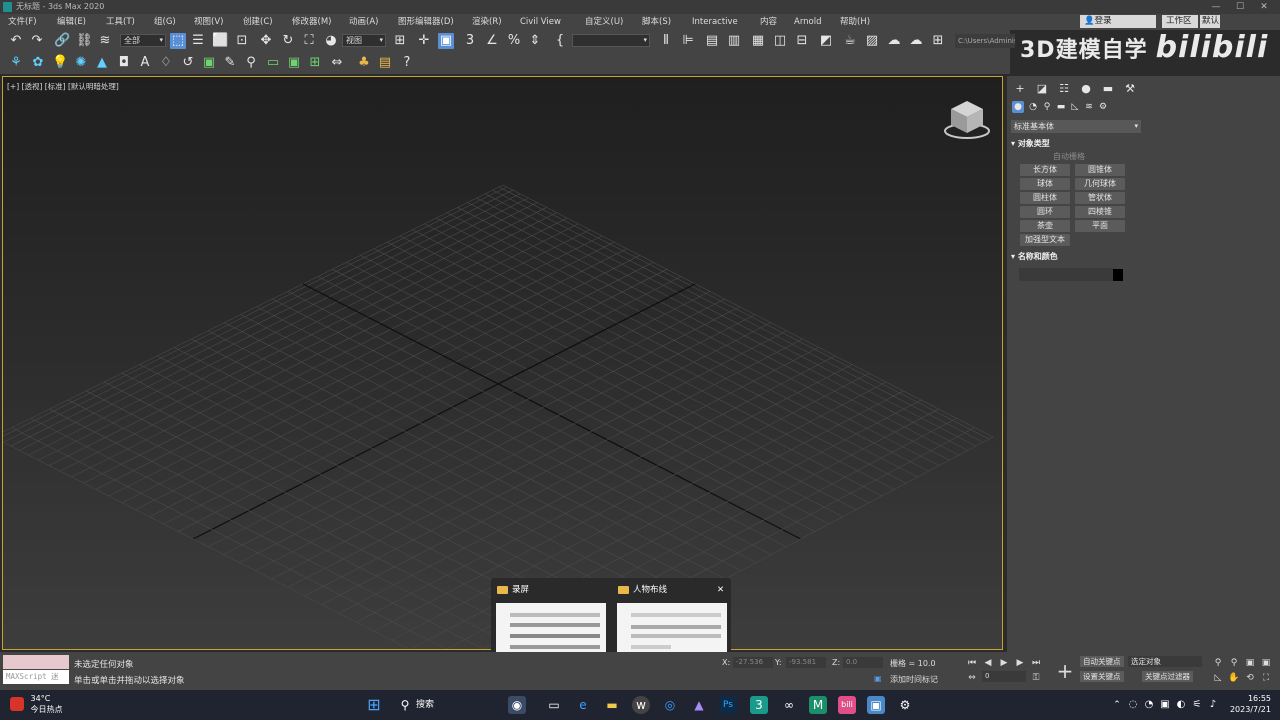  What do you see at coordinates (876, 705) in the screenshot?
I see `recorder-icon: ▣` at bounding box center [876, 705].